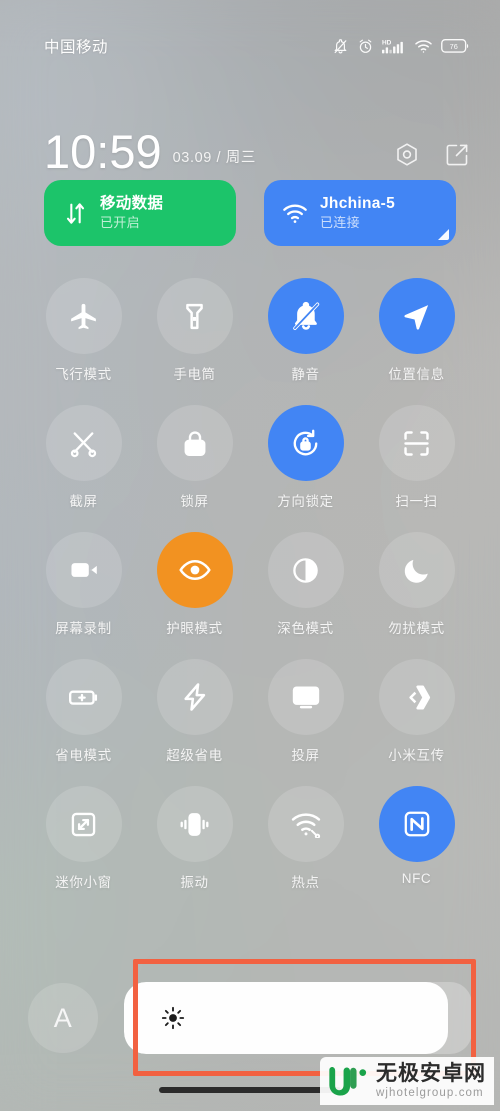  I want to click on toggle-ultra-battery-saver: 超级省电, so click(194, 711).